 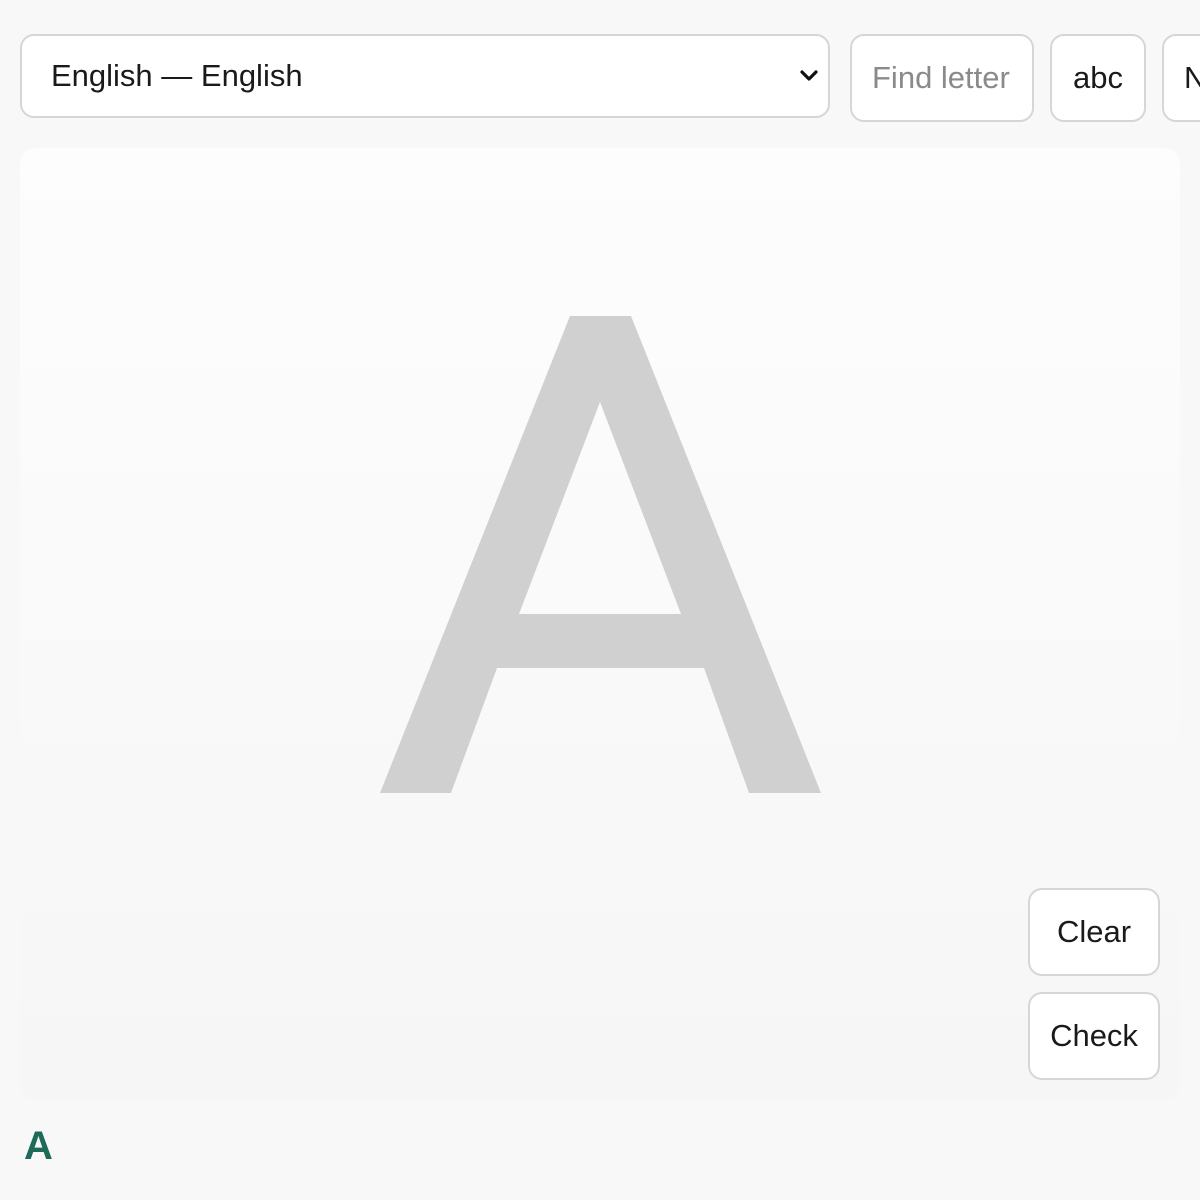 I want to click on language-select: English — English, so click(x=425, y=76).